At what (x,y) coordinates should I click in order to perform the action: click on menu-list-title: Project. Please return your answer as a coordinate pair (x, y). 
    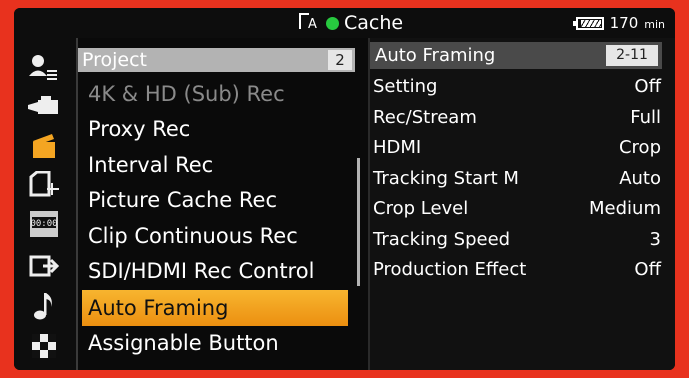
    Looking at the image, I should click on (115, 60).